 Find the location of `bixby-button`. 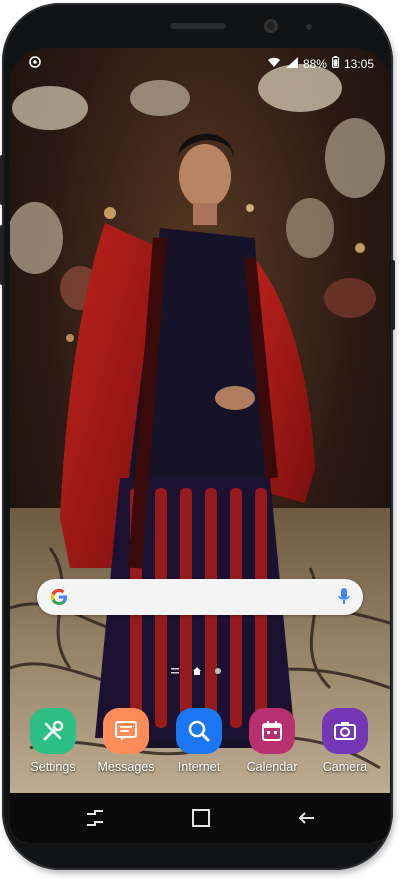

bixby-button is located at coordinates (2, 180).